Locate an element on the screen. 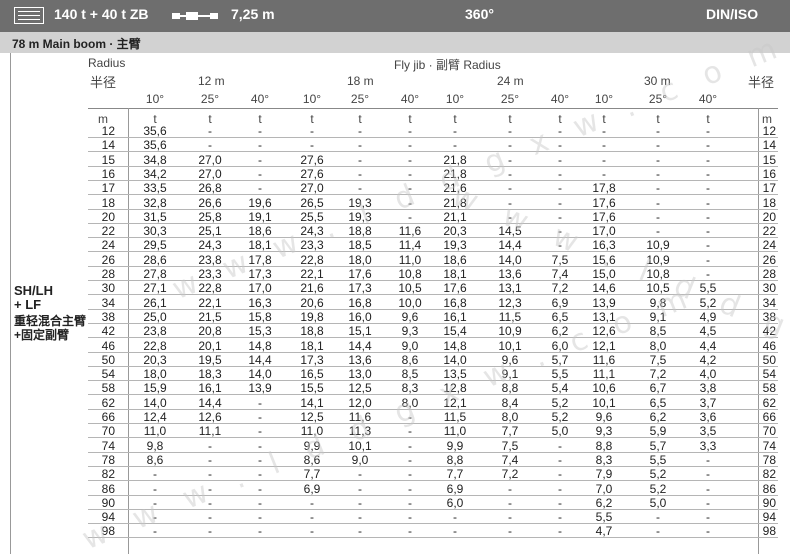 The width and height of the screenshot is (790, 557). table-cell: 4,7 is located at coordinates (604, 531).